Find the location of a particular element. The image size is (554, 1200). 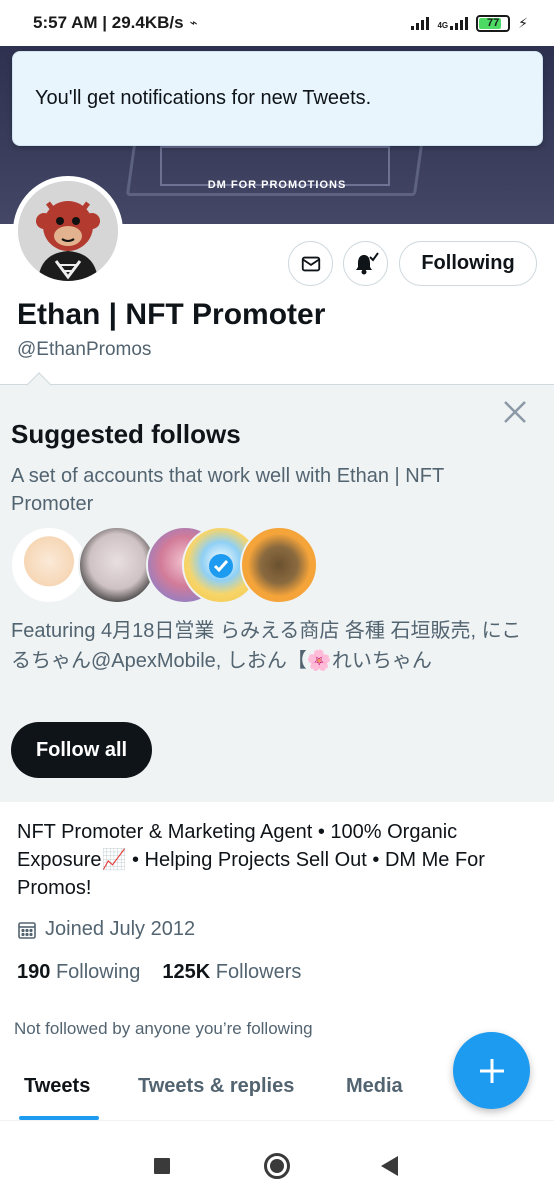

followers-count: 125K is located at coordinates (186, 972).